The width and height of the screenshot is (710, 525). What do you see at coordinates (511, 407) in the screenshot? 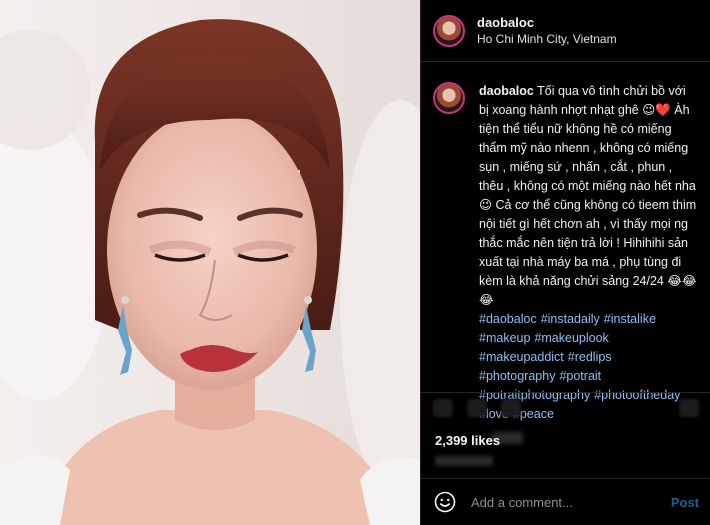
I see `paper-plane-icon` at bounding box center [511, 407].